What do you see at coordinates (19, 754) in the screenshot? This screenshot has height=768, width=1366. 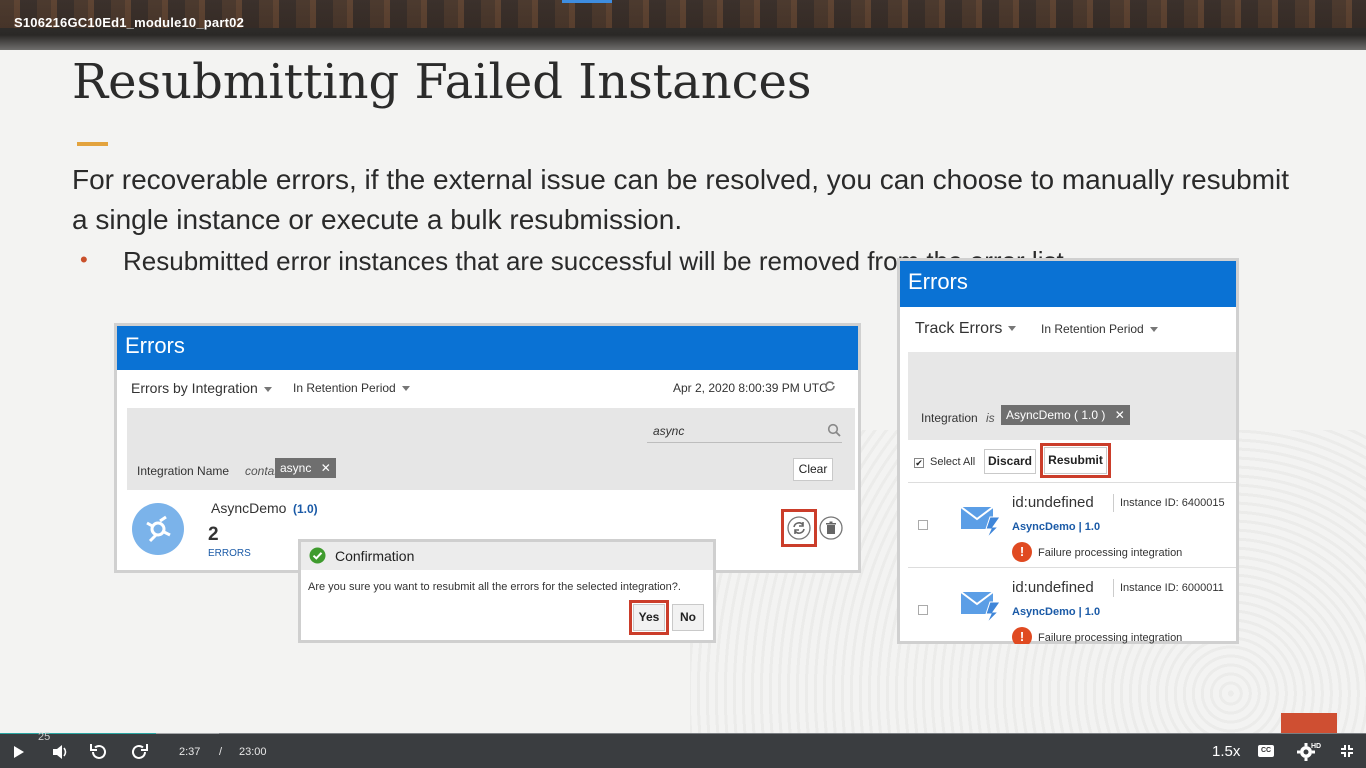 I see `play-icon` at bounding box center [19, 754].